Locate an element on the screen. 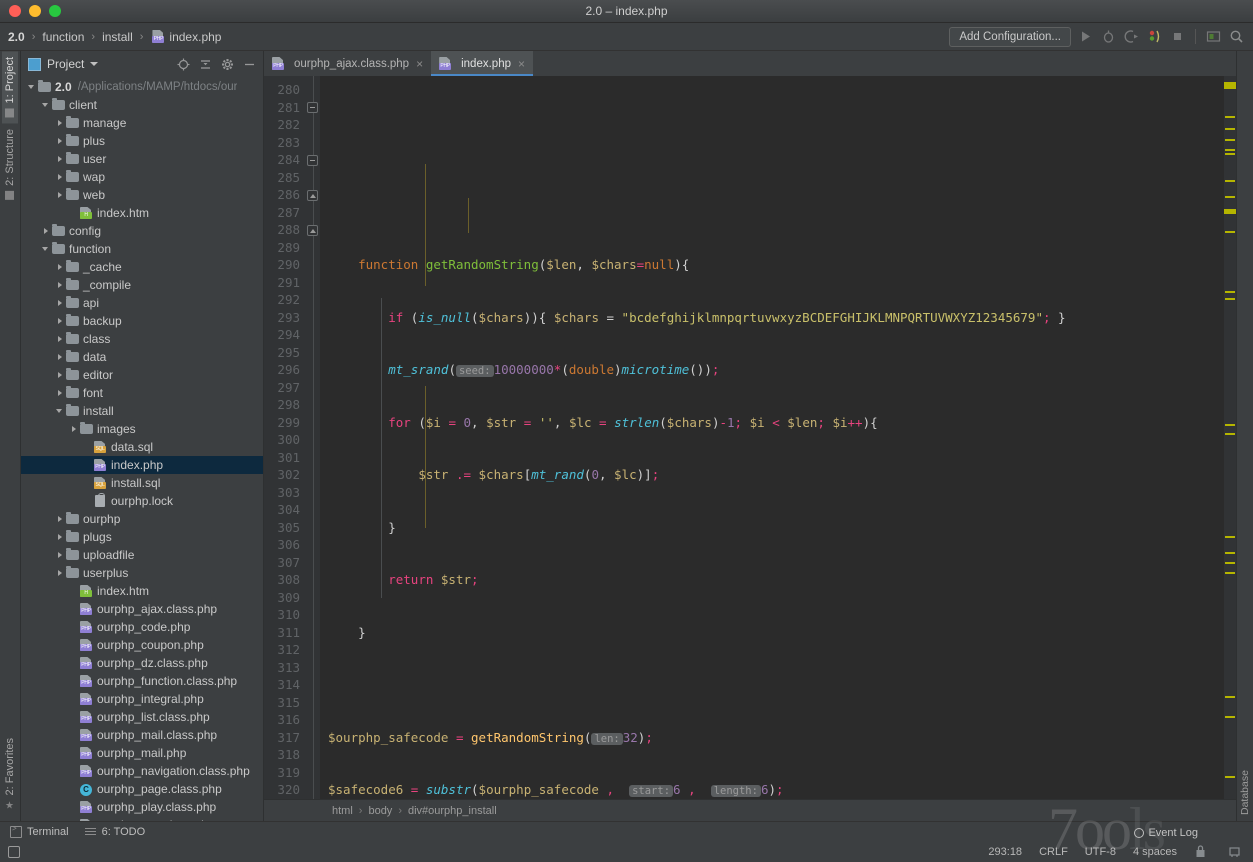 This screenshot has width=1253, height=862. tree-item: _compile is located at coordinates (142, 285).